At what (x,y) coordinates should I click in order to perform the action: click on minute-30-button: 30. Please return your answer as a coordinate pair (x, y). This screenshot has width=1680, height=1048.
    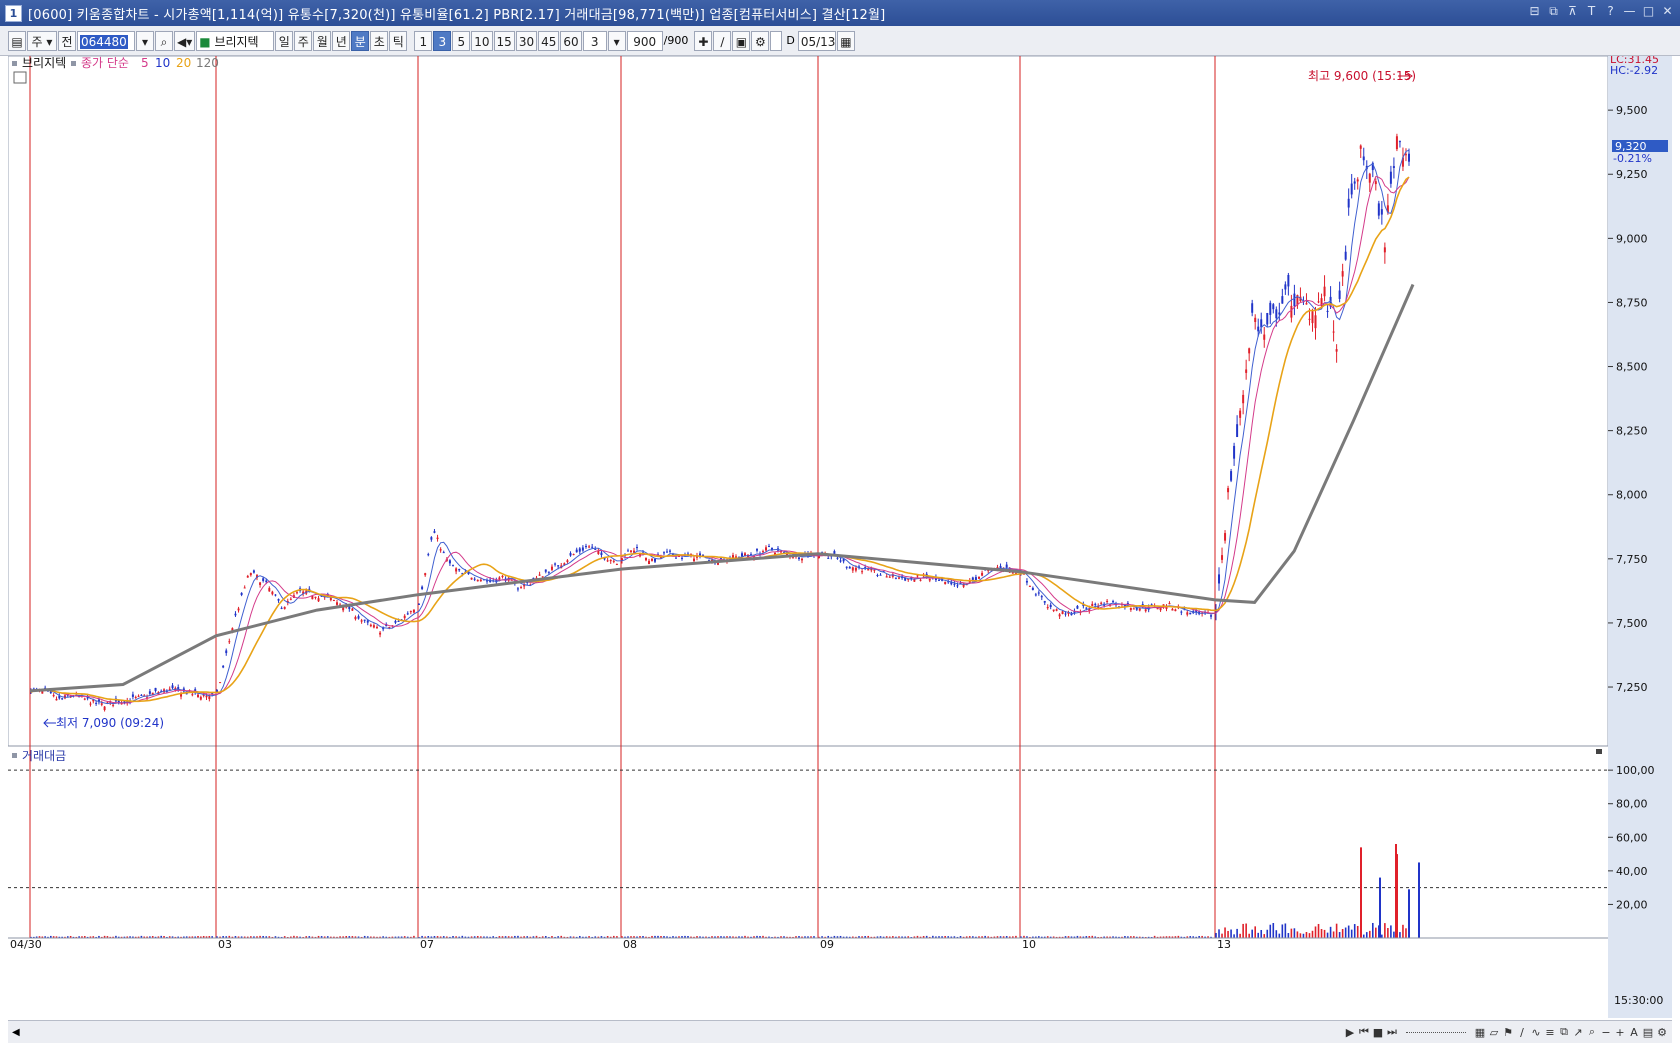
    Looking at the image, I should click on (526, 40).